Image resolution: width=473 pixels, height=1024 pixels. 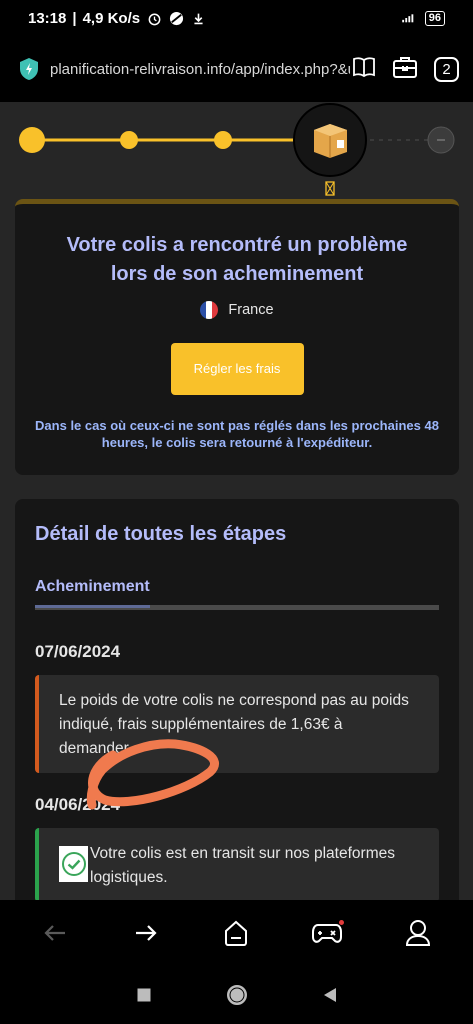 I want to click on back-button, so click(x=55, y=933).